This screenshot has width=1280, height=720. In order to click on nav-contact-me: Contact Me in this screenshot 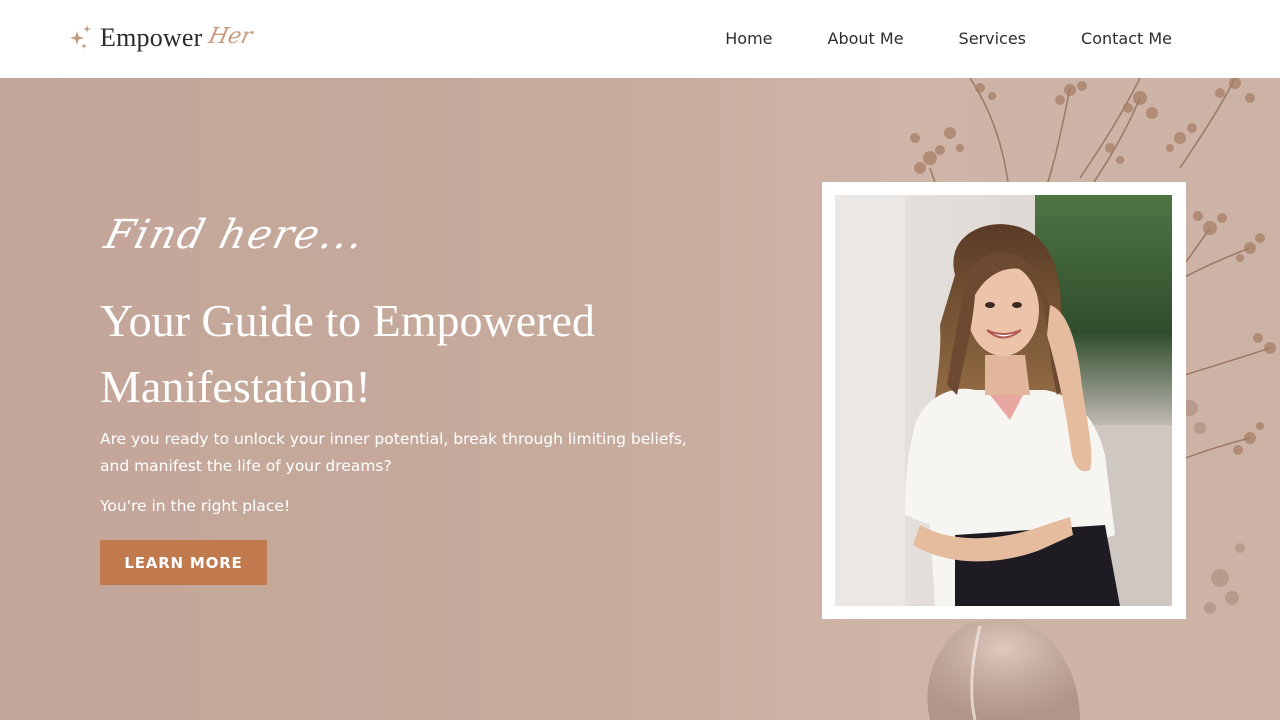, I will do `click(1126, 39)`.